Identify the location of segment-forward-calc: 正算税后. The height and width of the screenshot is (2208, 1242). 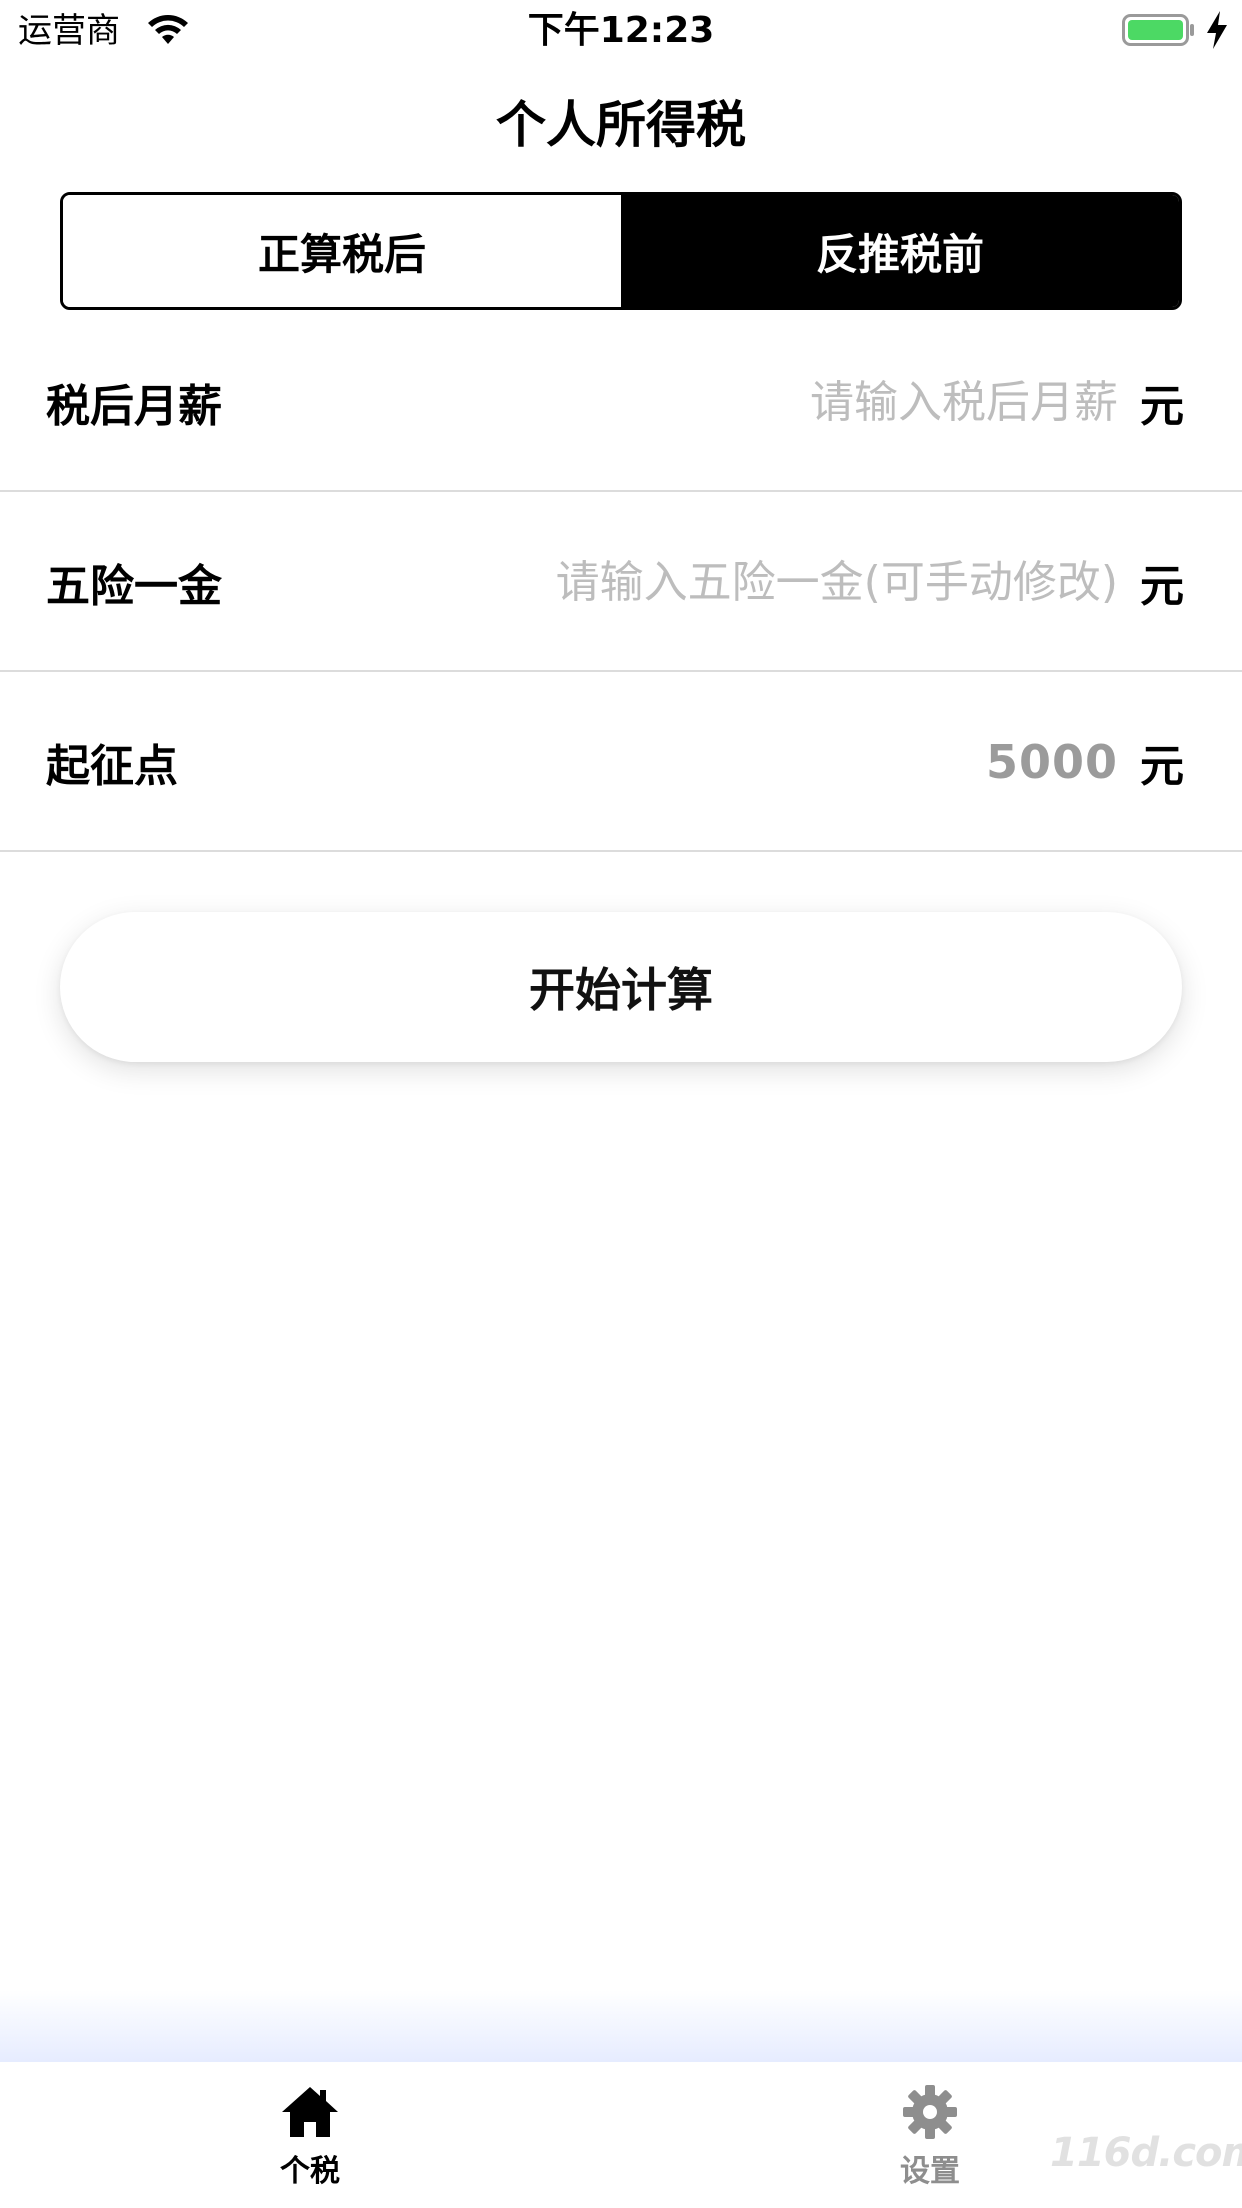
(342, 251).